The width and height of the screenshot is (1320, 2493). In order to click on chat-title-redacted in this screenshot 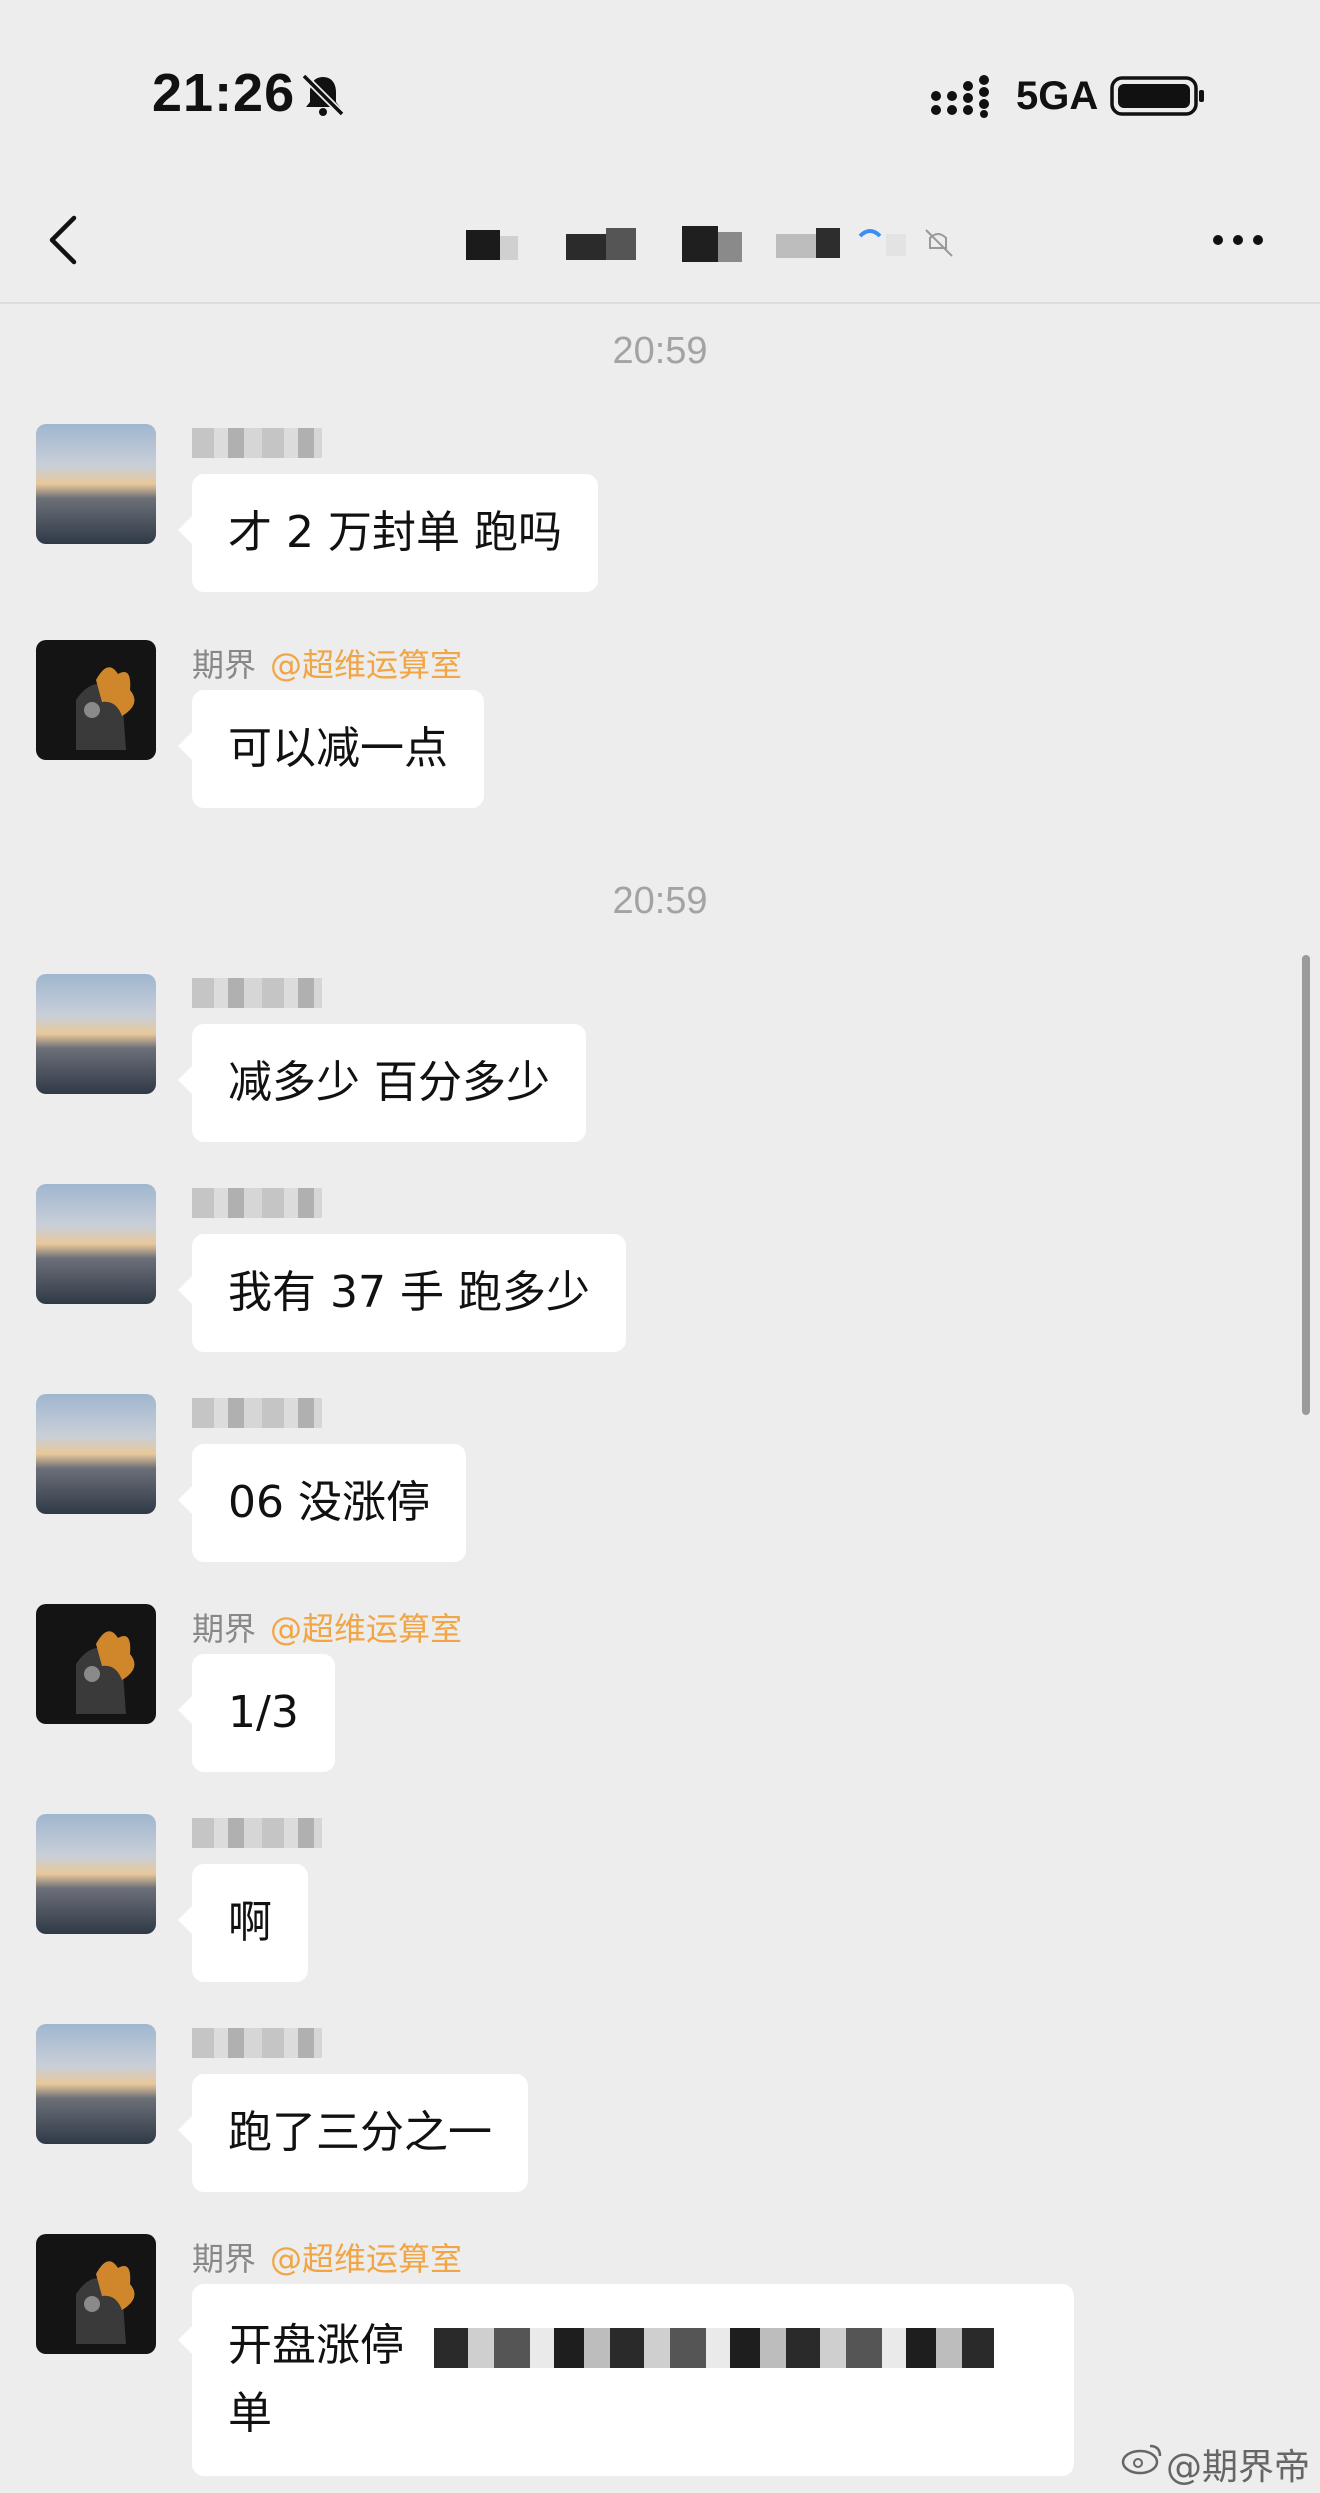, I will do `click(709, 244)`.